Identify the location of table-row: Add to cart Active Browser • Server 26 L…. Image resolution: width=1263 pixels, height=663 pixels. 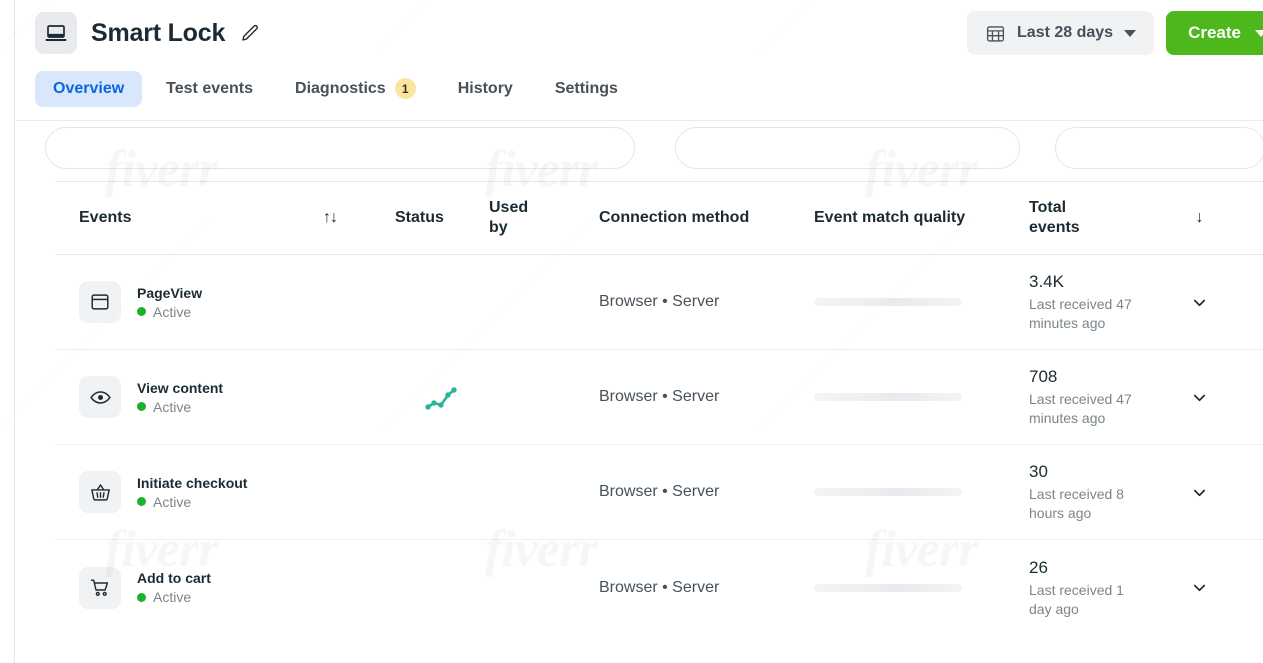
(659, 587).